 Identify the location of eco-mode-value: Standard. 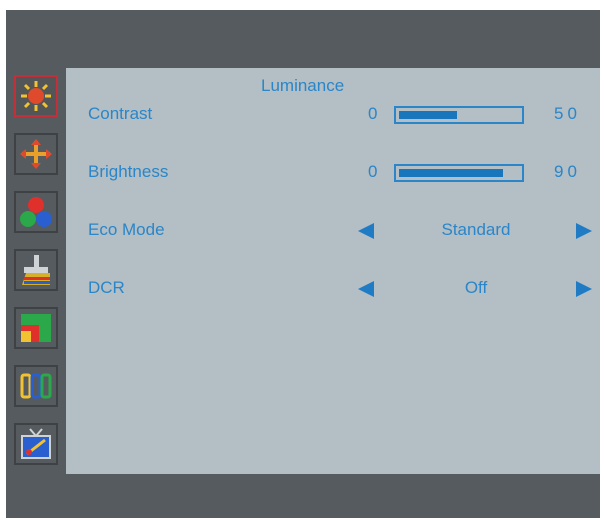
(476, 229).